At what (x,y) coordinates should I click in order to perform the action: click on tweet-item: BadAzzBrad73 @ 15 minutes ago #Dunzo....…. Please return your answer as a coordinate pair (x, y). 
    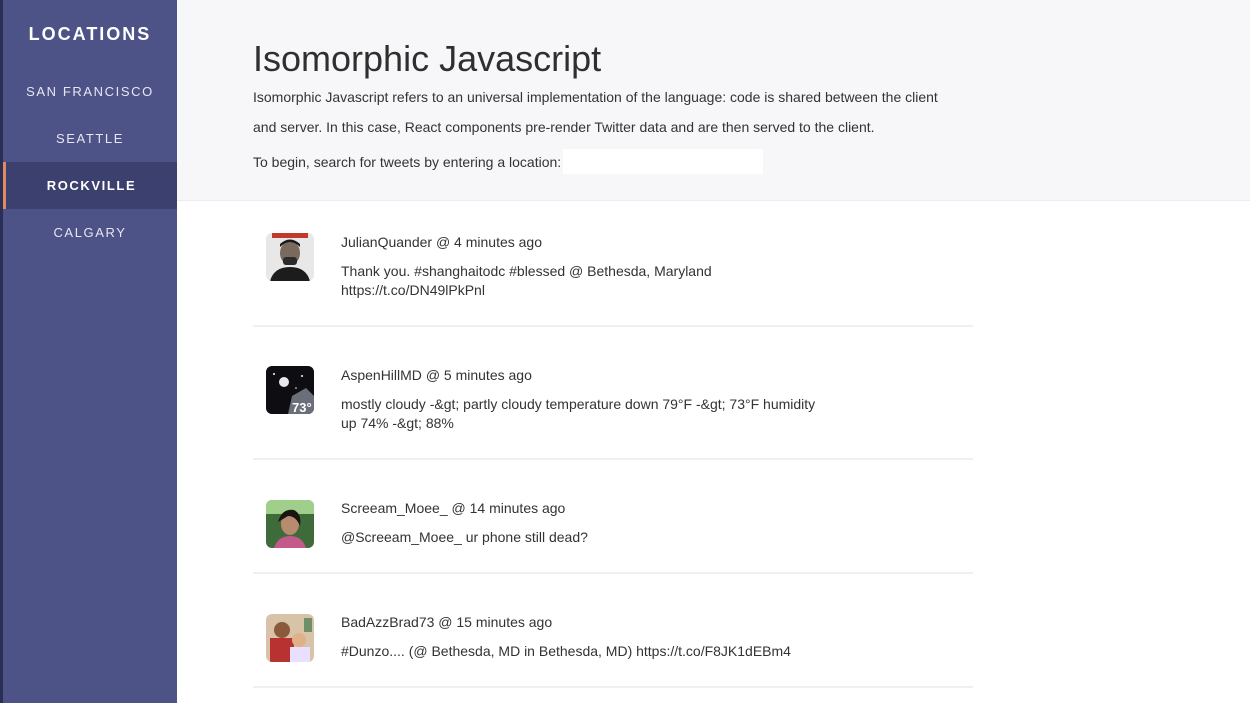
    Looking at the image, I should click on (613, 631).